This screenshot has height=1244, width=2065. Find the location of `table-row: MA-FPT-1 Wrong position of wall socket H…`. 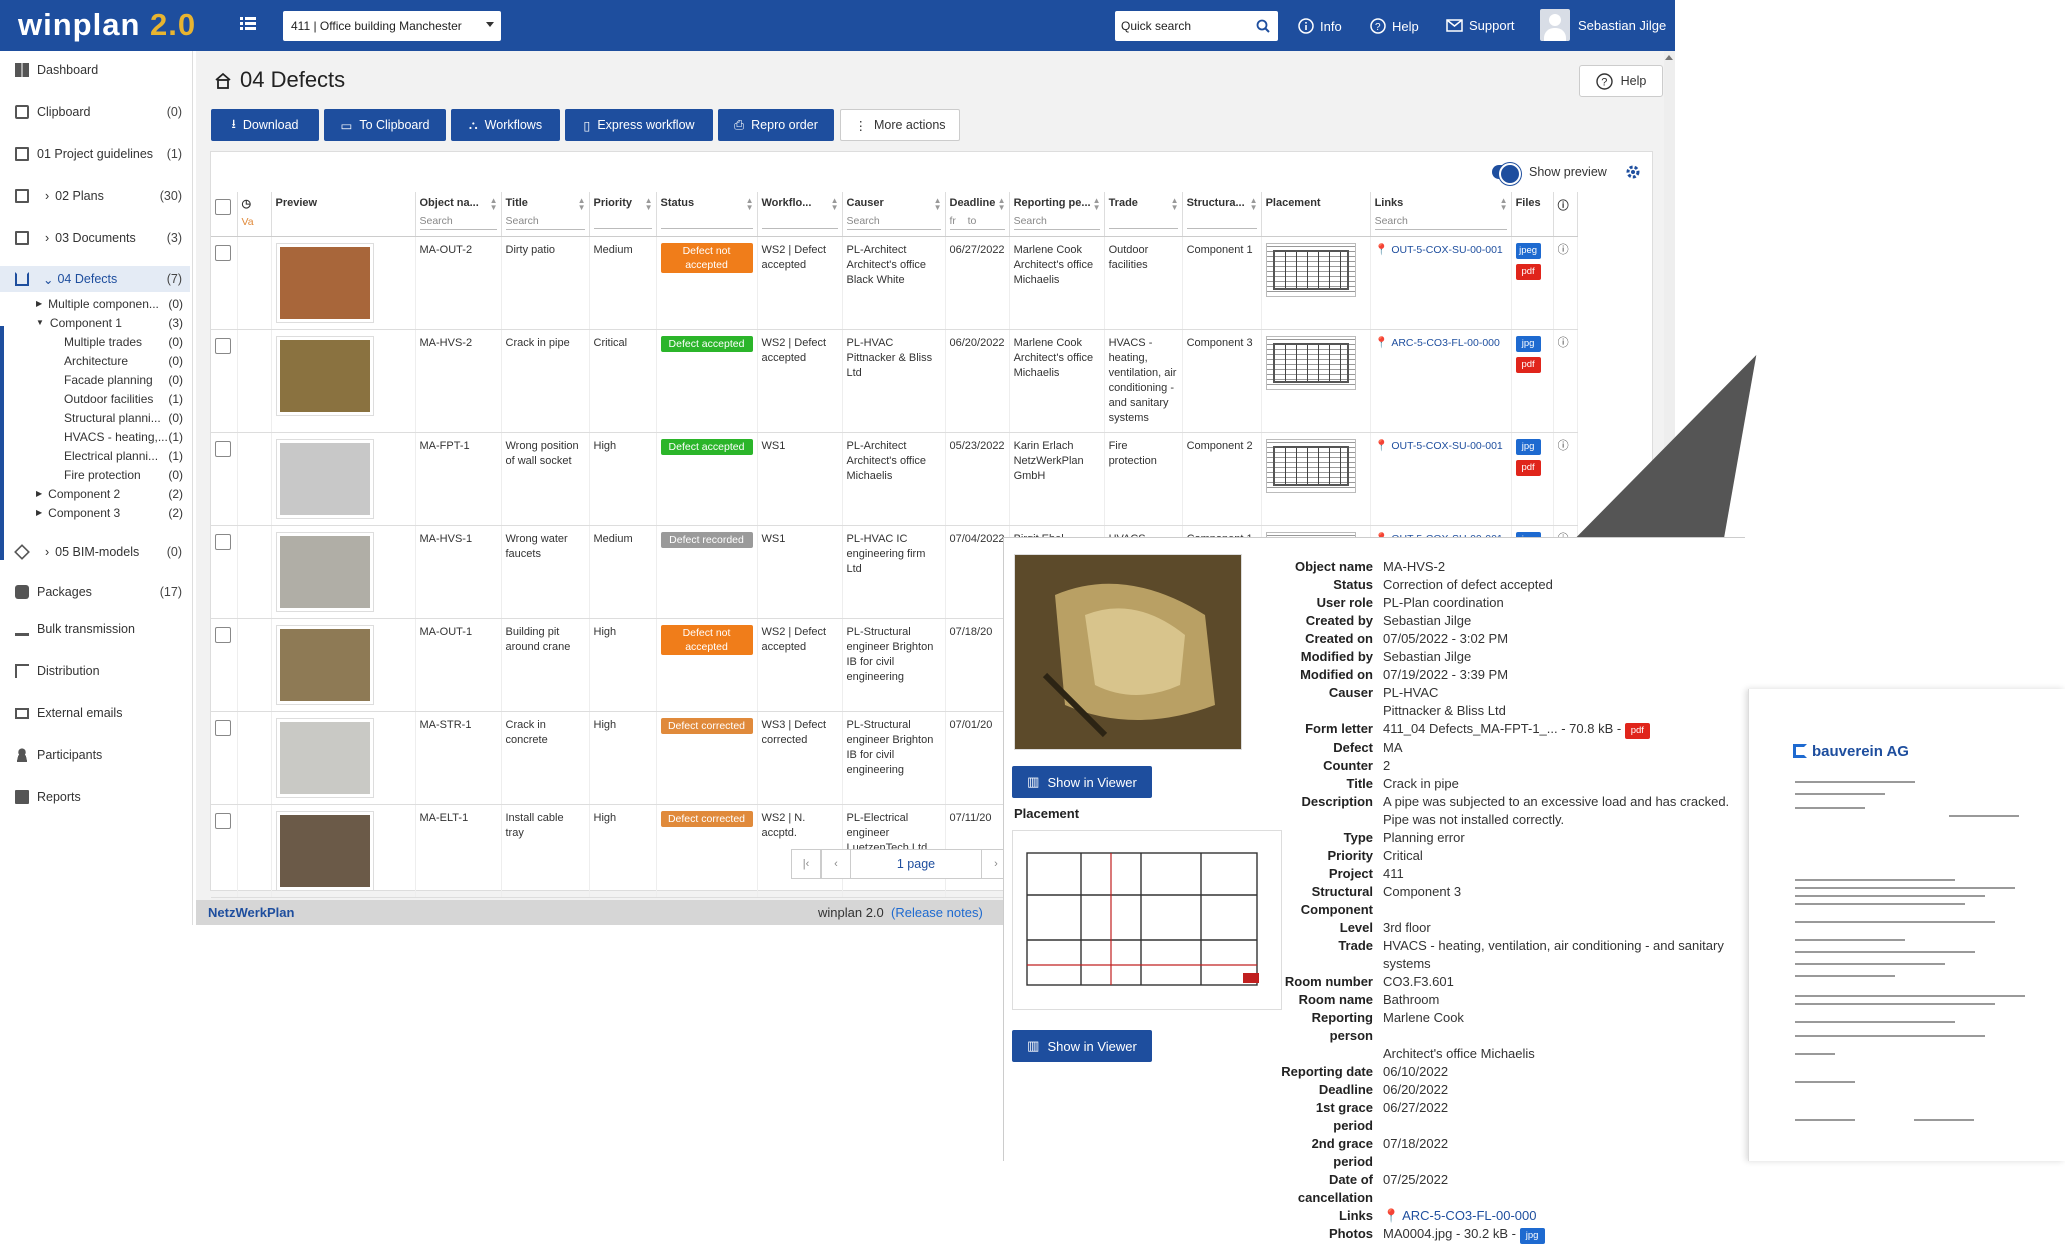

table-row: MA-FPT-1 Wrong position of wall socket H… is located at coordinates (894, 479).